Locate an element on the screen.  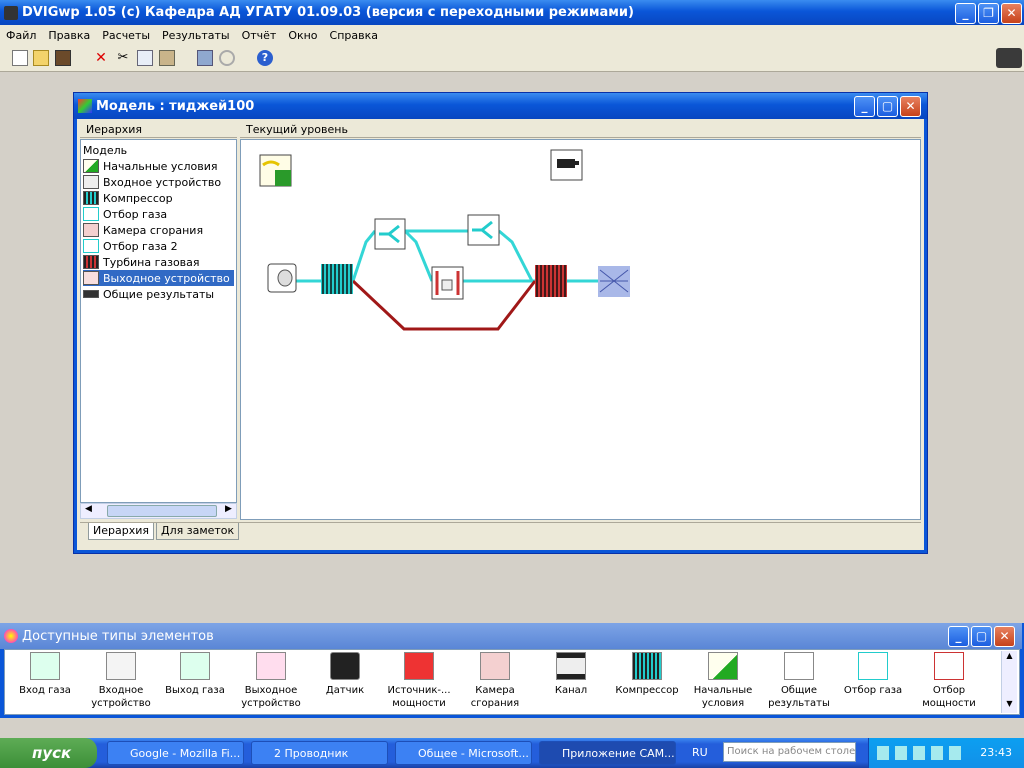
tree-item-combustor: Камера сгорания is located at coordinates (143, 230).